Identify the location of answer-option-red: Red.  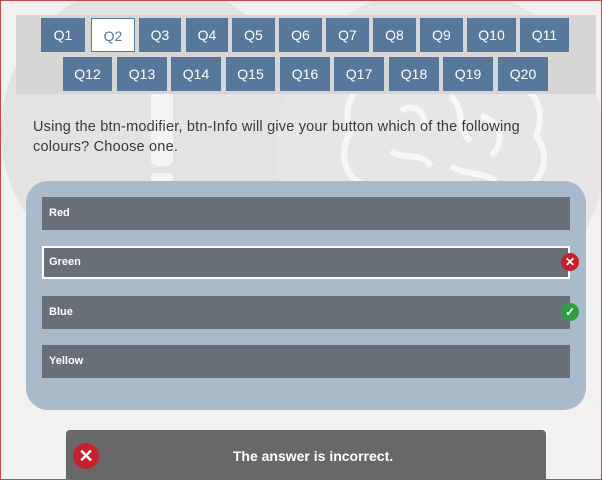
(306, 213).